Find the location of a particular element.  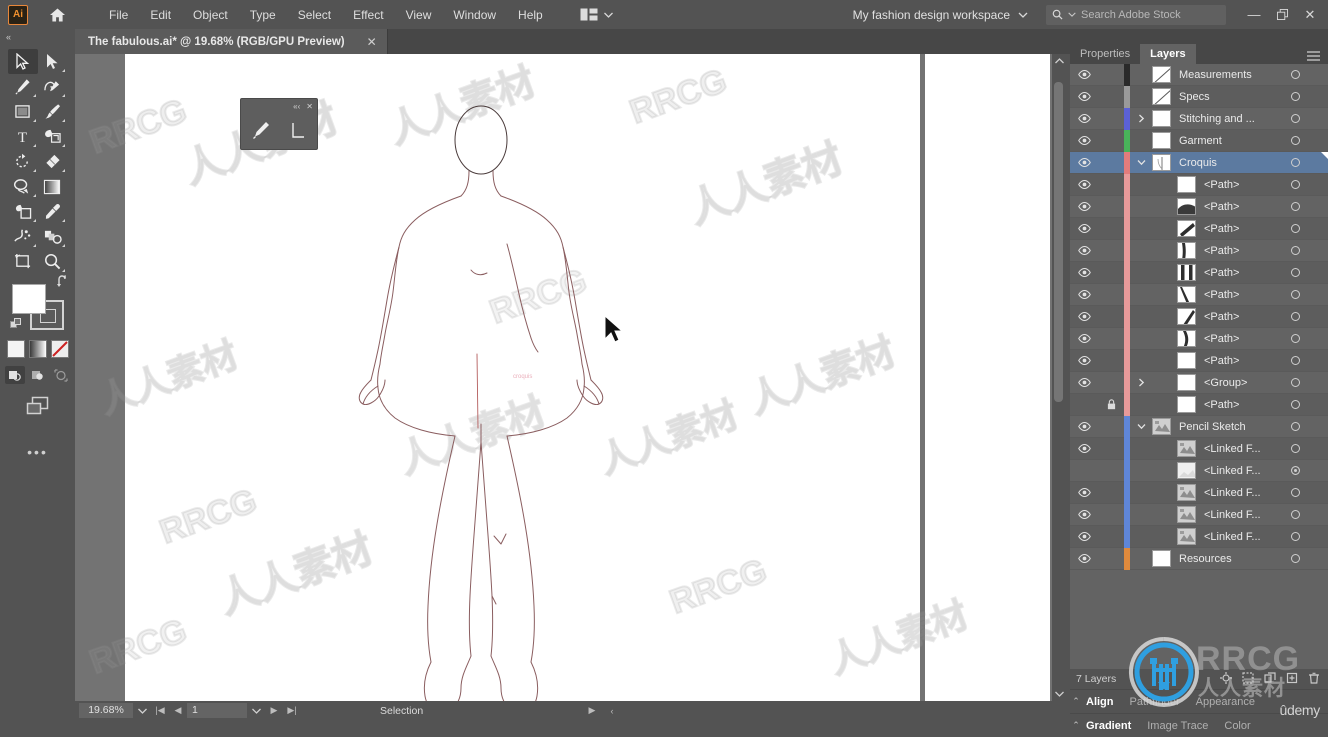

disclosure-triangle-open is located at coordinates (1141, 426).